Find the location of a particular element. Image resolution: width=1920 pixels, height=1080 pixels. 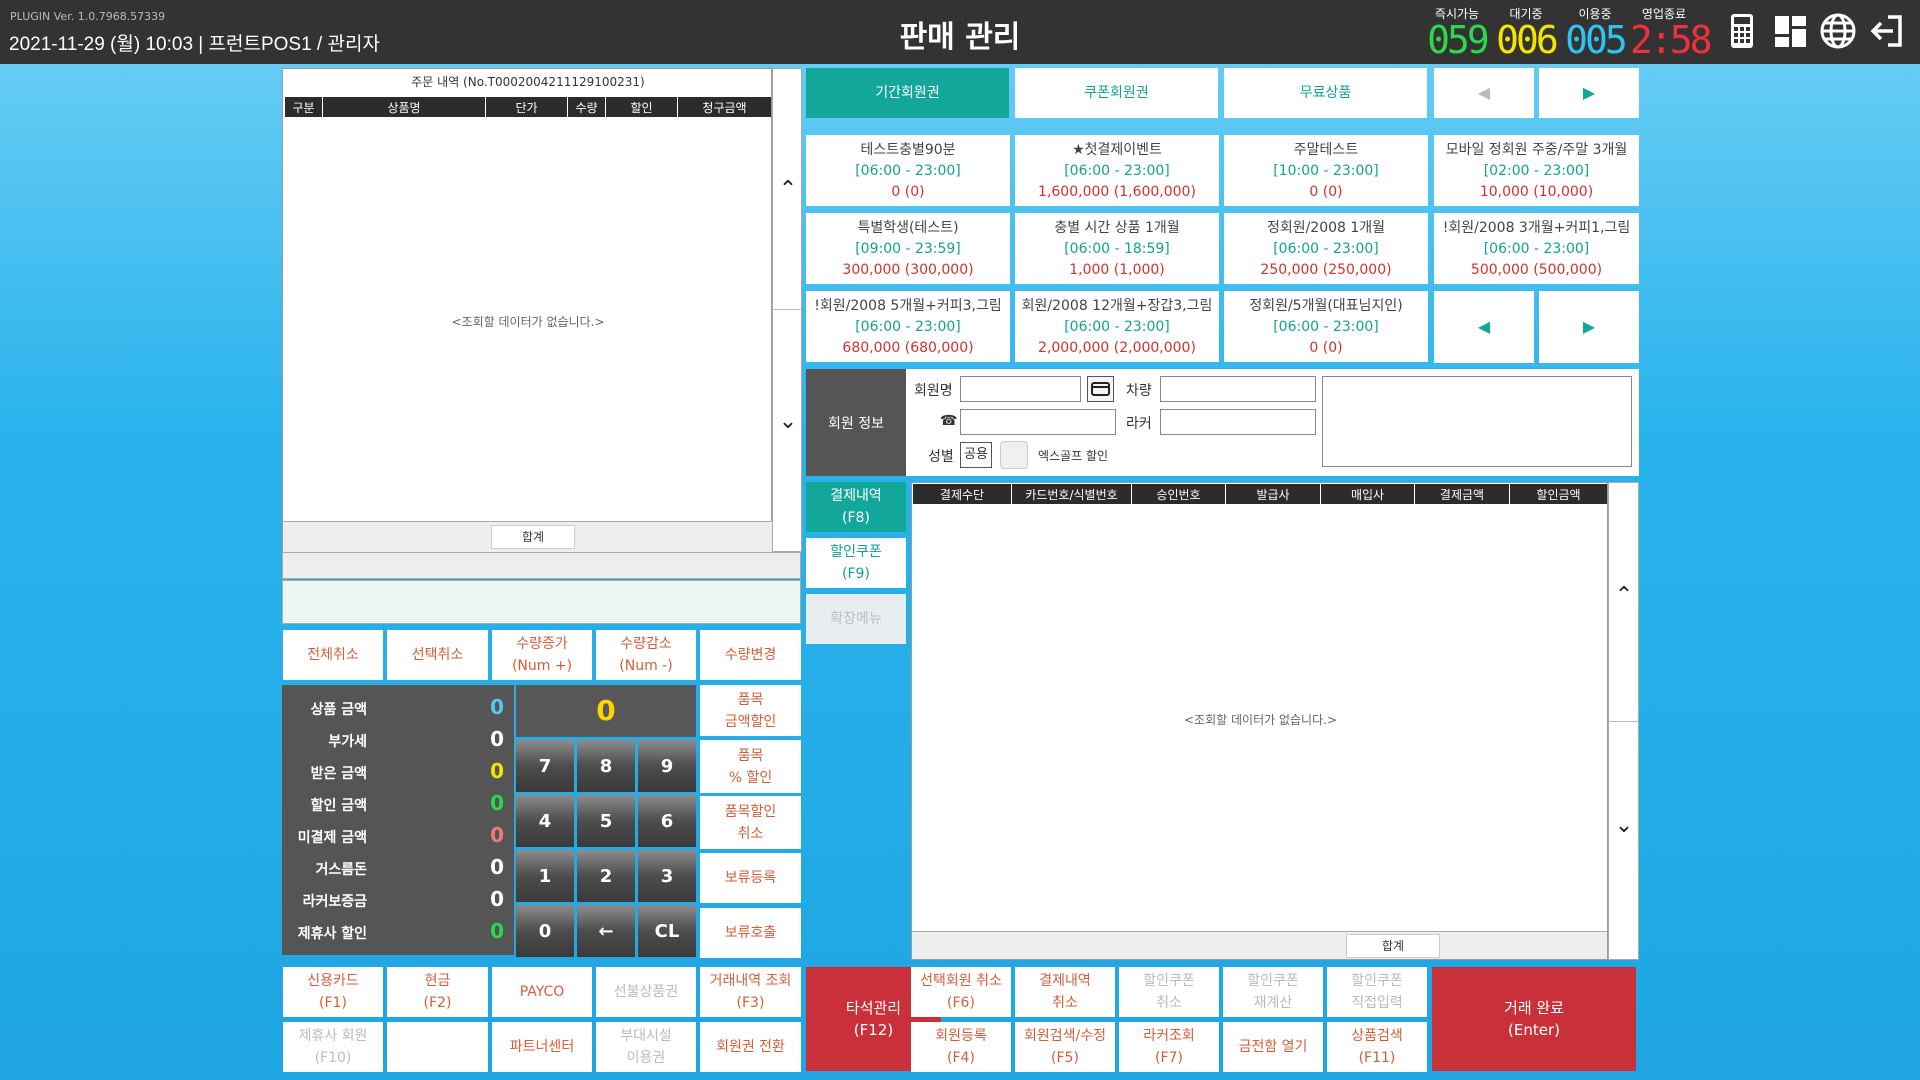

product-item: 정회원/5개월(대표님지인) [06:00 - 23:00] 0 (0) is located at coordinates (1326, 326).